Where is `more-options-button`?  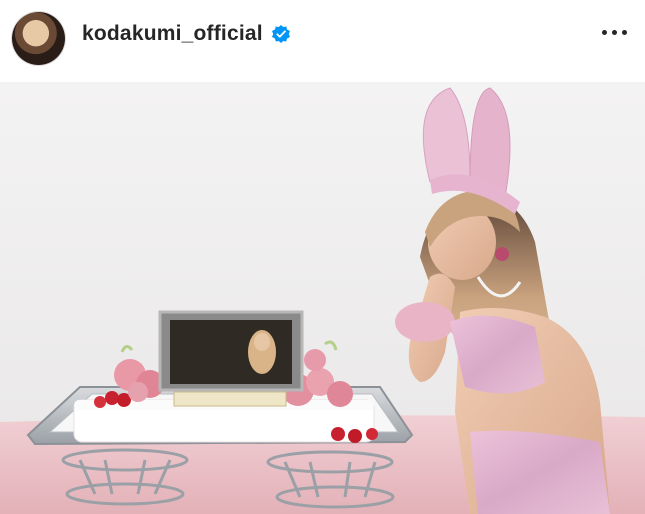 more-options-button is located at coordinates (614, 32).